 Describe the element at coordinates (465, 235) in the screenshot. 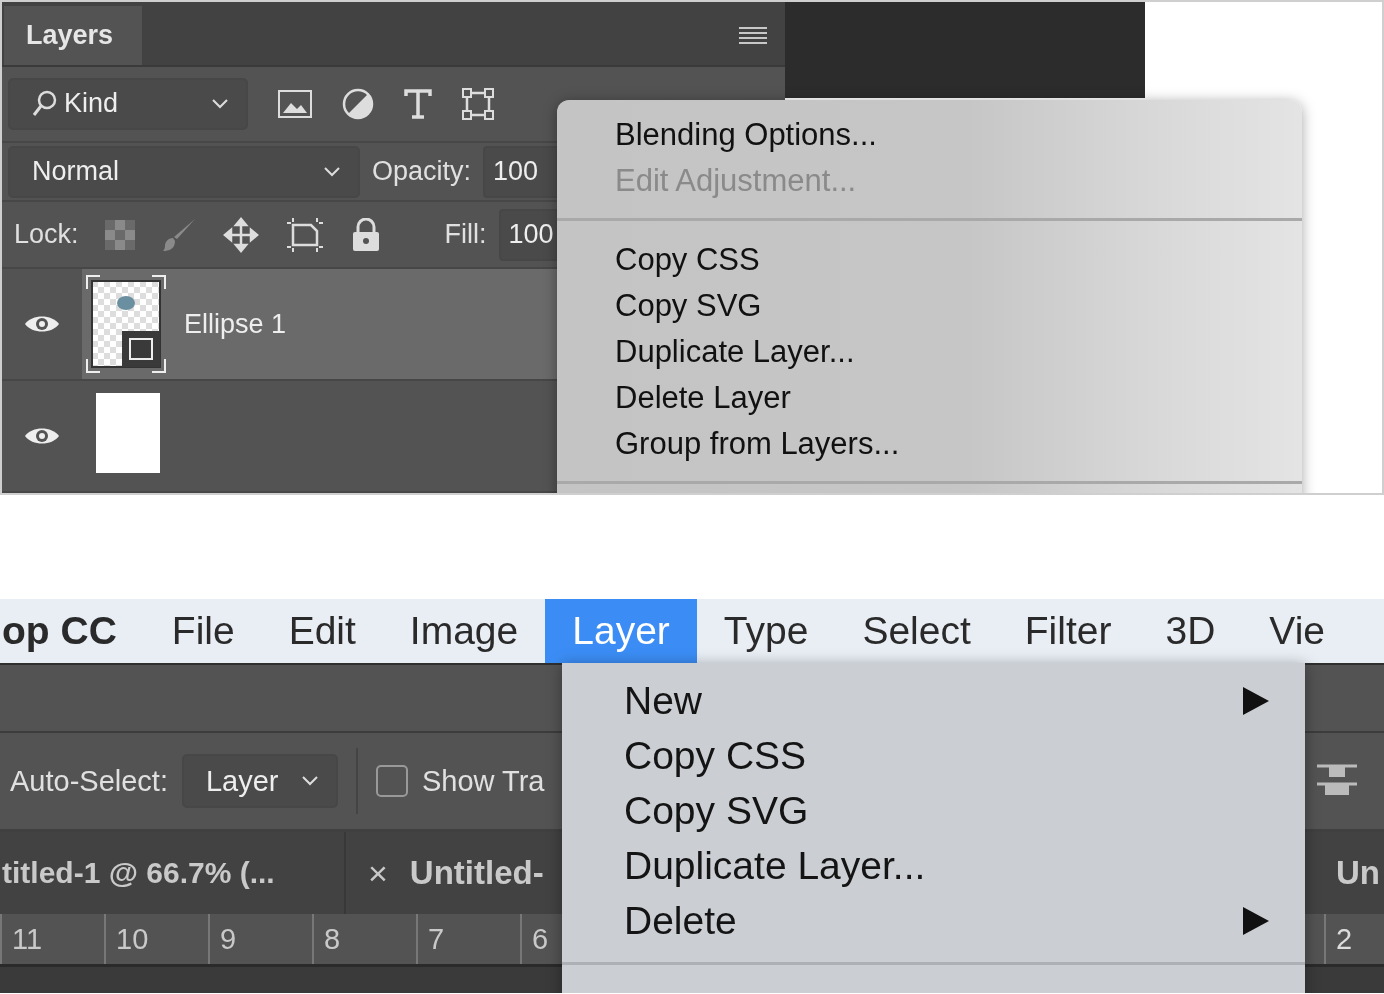

I see `fill-label: Fill:` at that location.